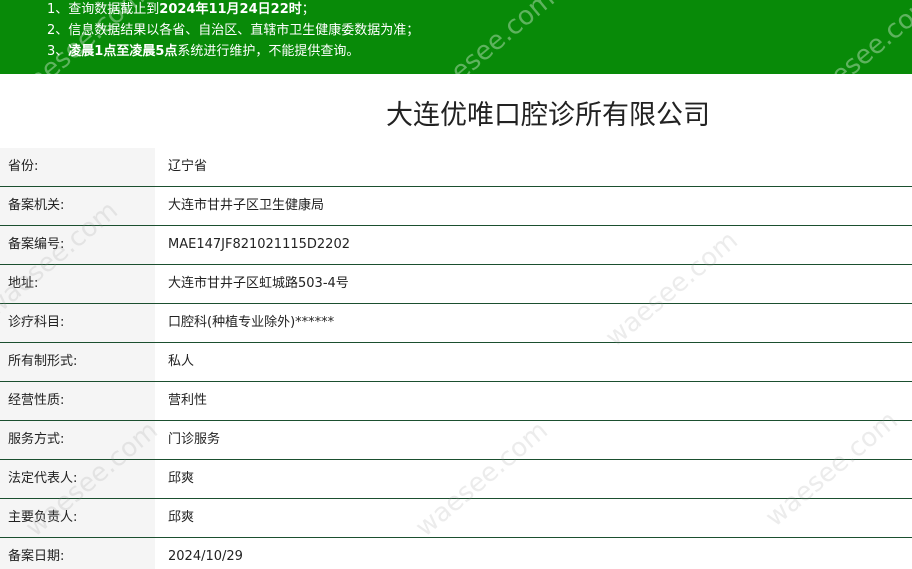  I want to click on row-label: 法定代表人:, so click(77, 479).